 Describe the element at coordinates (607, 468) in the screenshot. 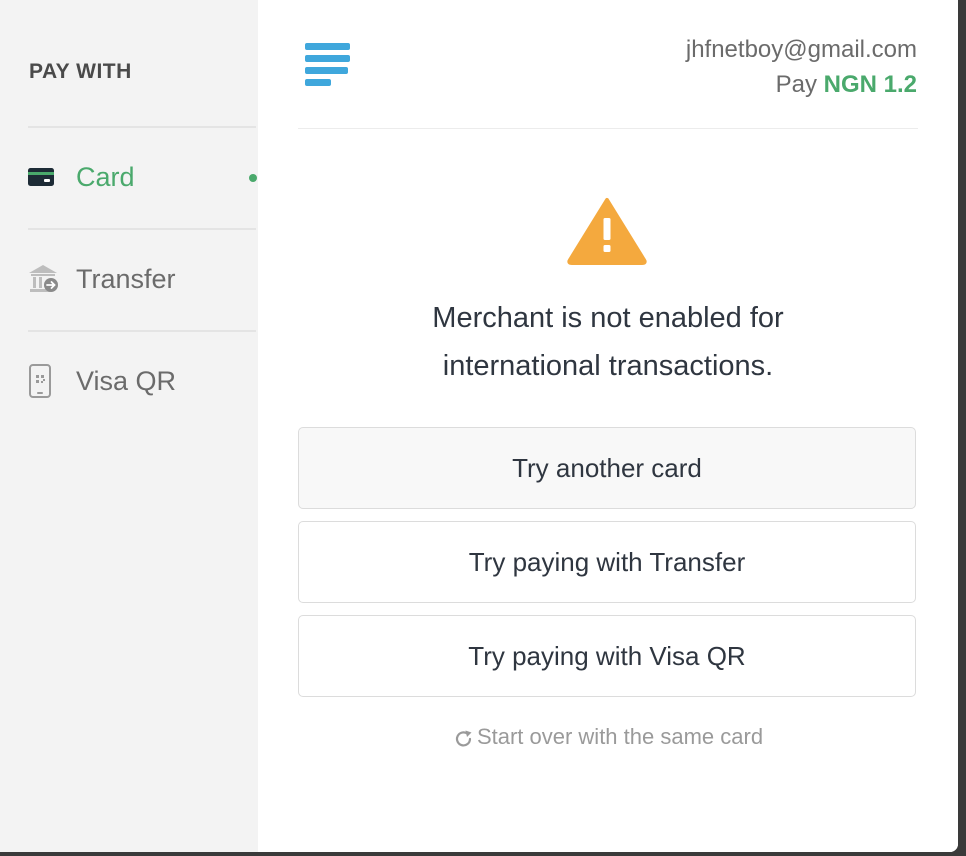

I see `try-another-card-button: Try another card` at that location.